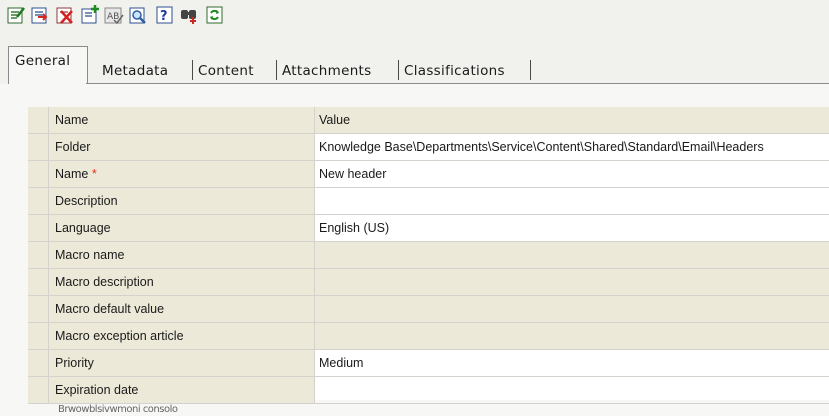  Describe the element at coordinates (572, 336) in the screenshot. I see `macro-exception-article-value` at that location.